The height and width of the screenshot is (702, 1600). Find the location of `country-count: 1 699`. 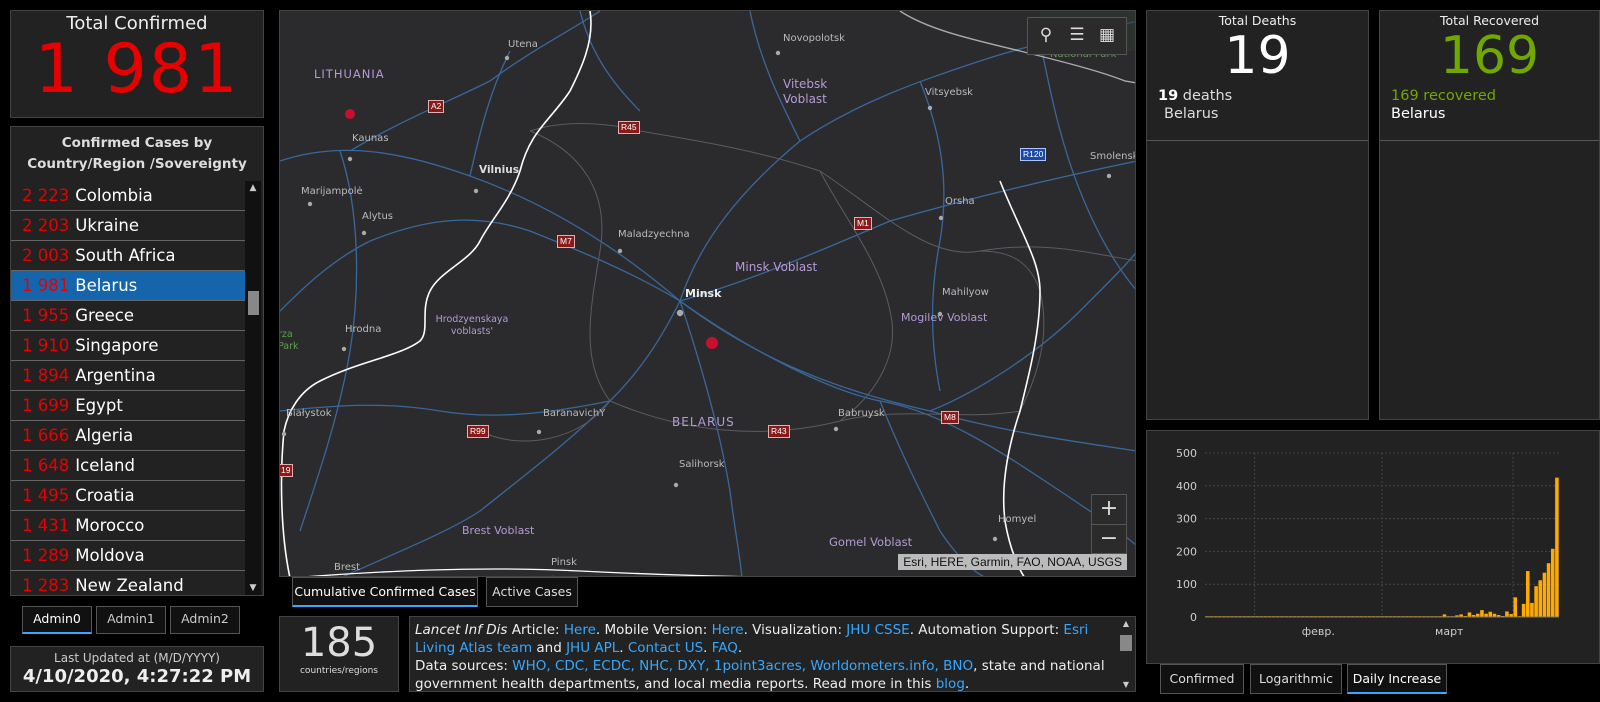

country-count: 1 699 is located at coordinates (46, 405).